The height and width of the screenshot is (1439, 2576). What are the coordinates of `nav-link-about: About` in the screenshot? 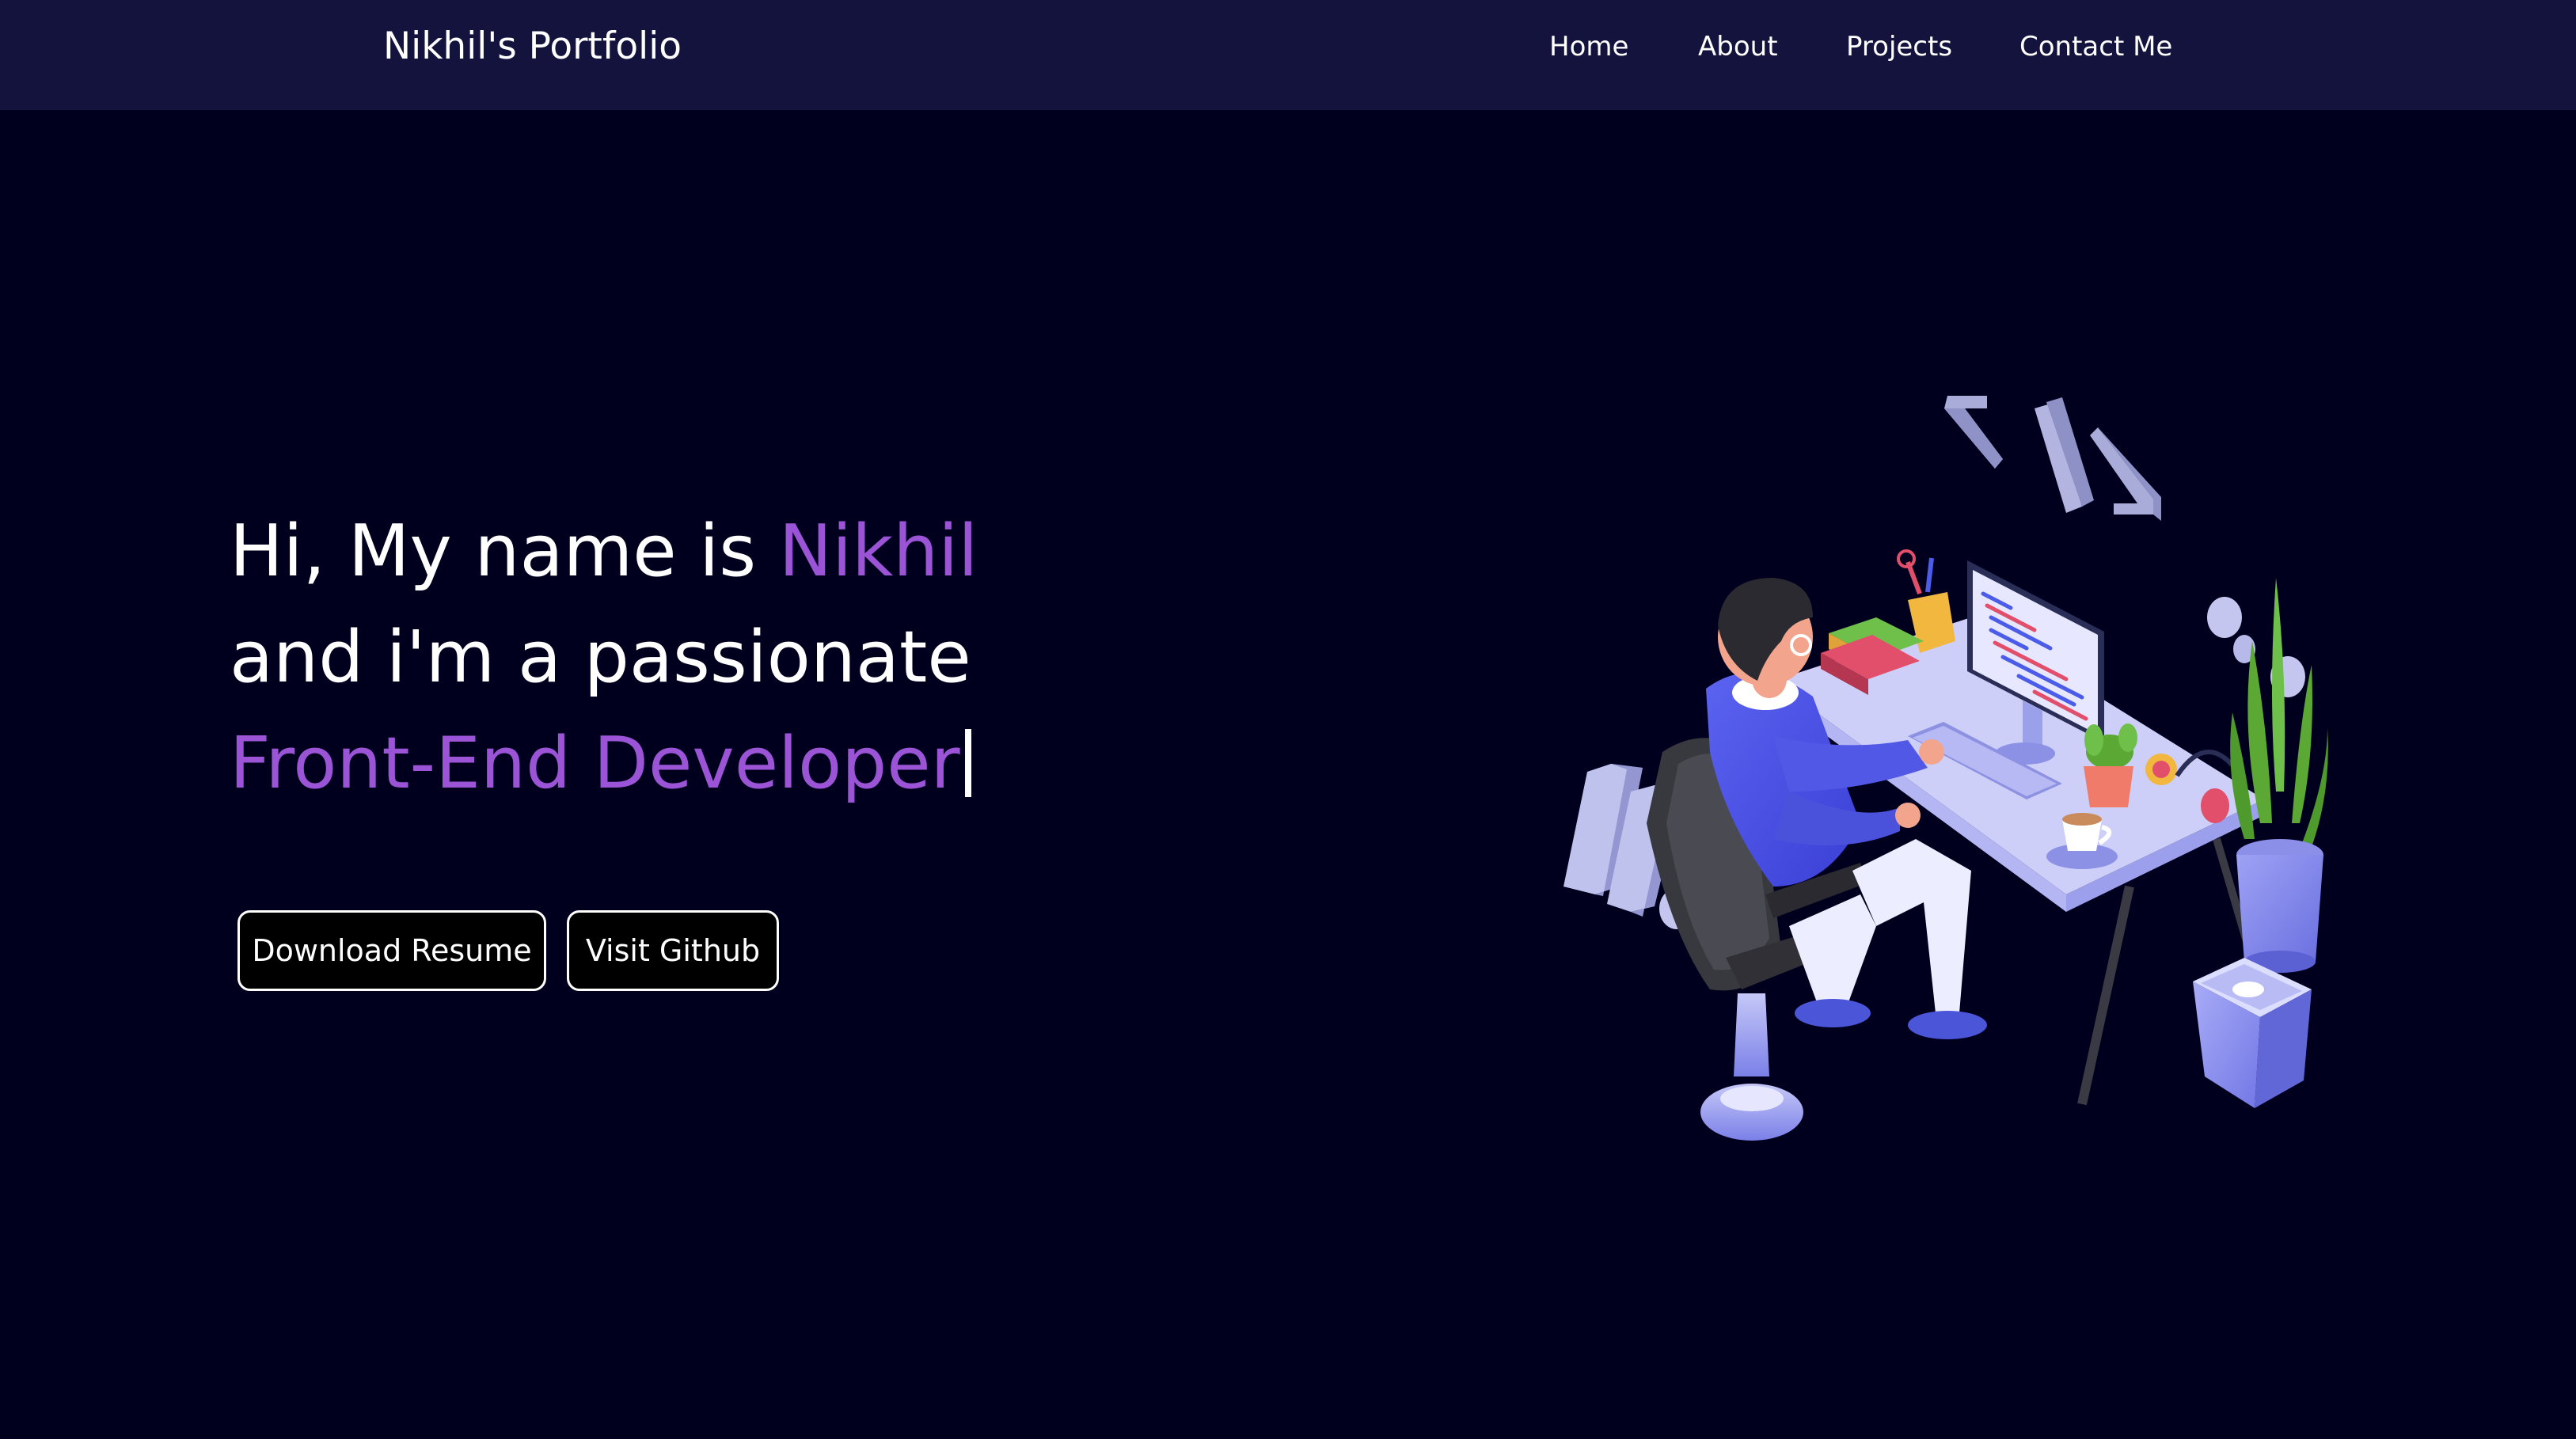 It's located at (1738, 47).